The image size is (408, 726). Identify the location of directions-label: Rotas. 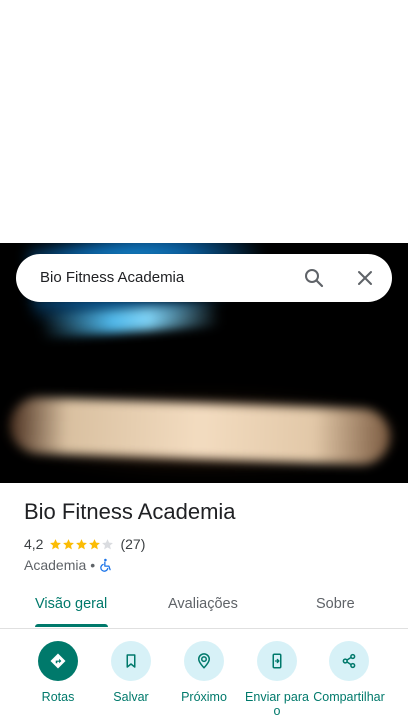
(58, 697).